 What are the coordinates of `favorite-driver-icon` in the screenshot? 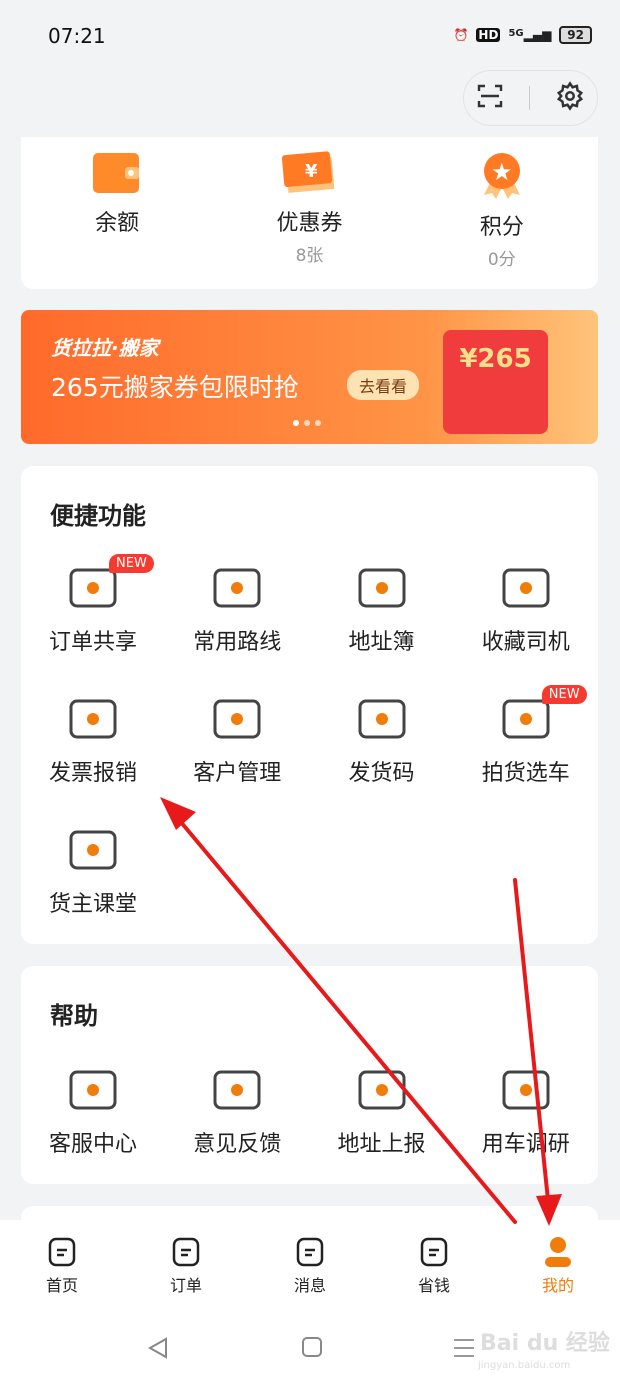 It's located at (526, 588).